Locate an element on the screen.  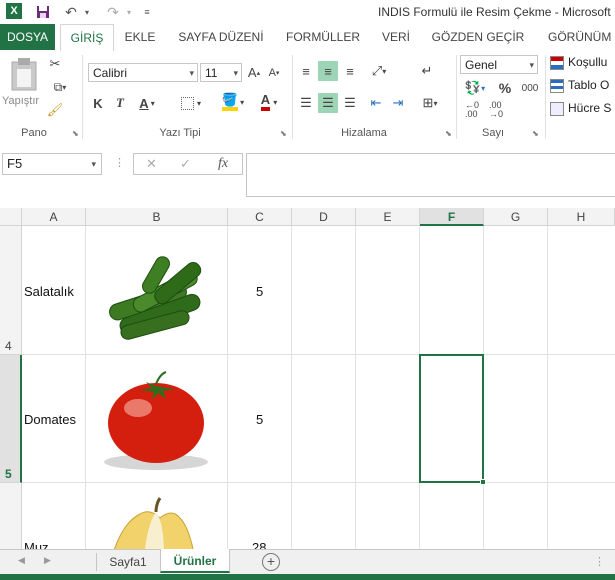
percent-button: % is located at coordinates (505, 88).